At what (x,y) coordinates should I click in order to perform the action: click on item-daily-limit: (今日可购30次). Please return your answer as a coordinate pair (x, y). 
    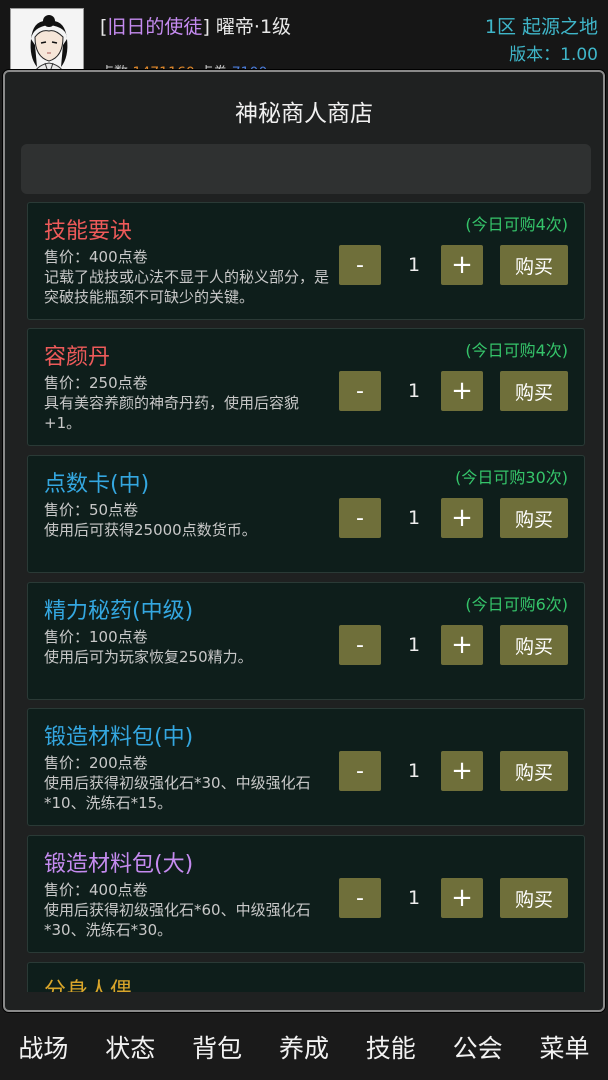
    Looking at the image, I should click on (511, 477).